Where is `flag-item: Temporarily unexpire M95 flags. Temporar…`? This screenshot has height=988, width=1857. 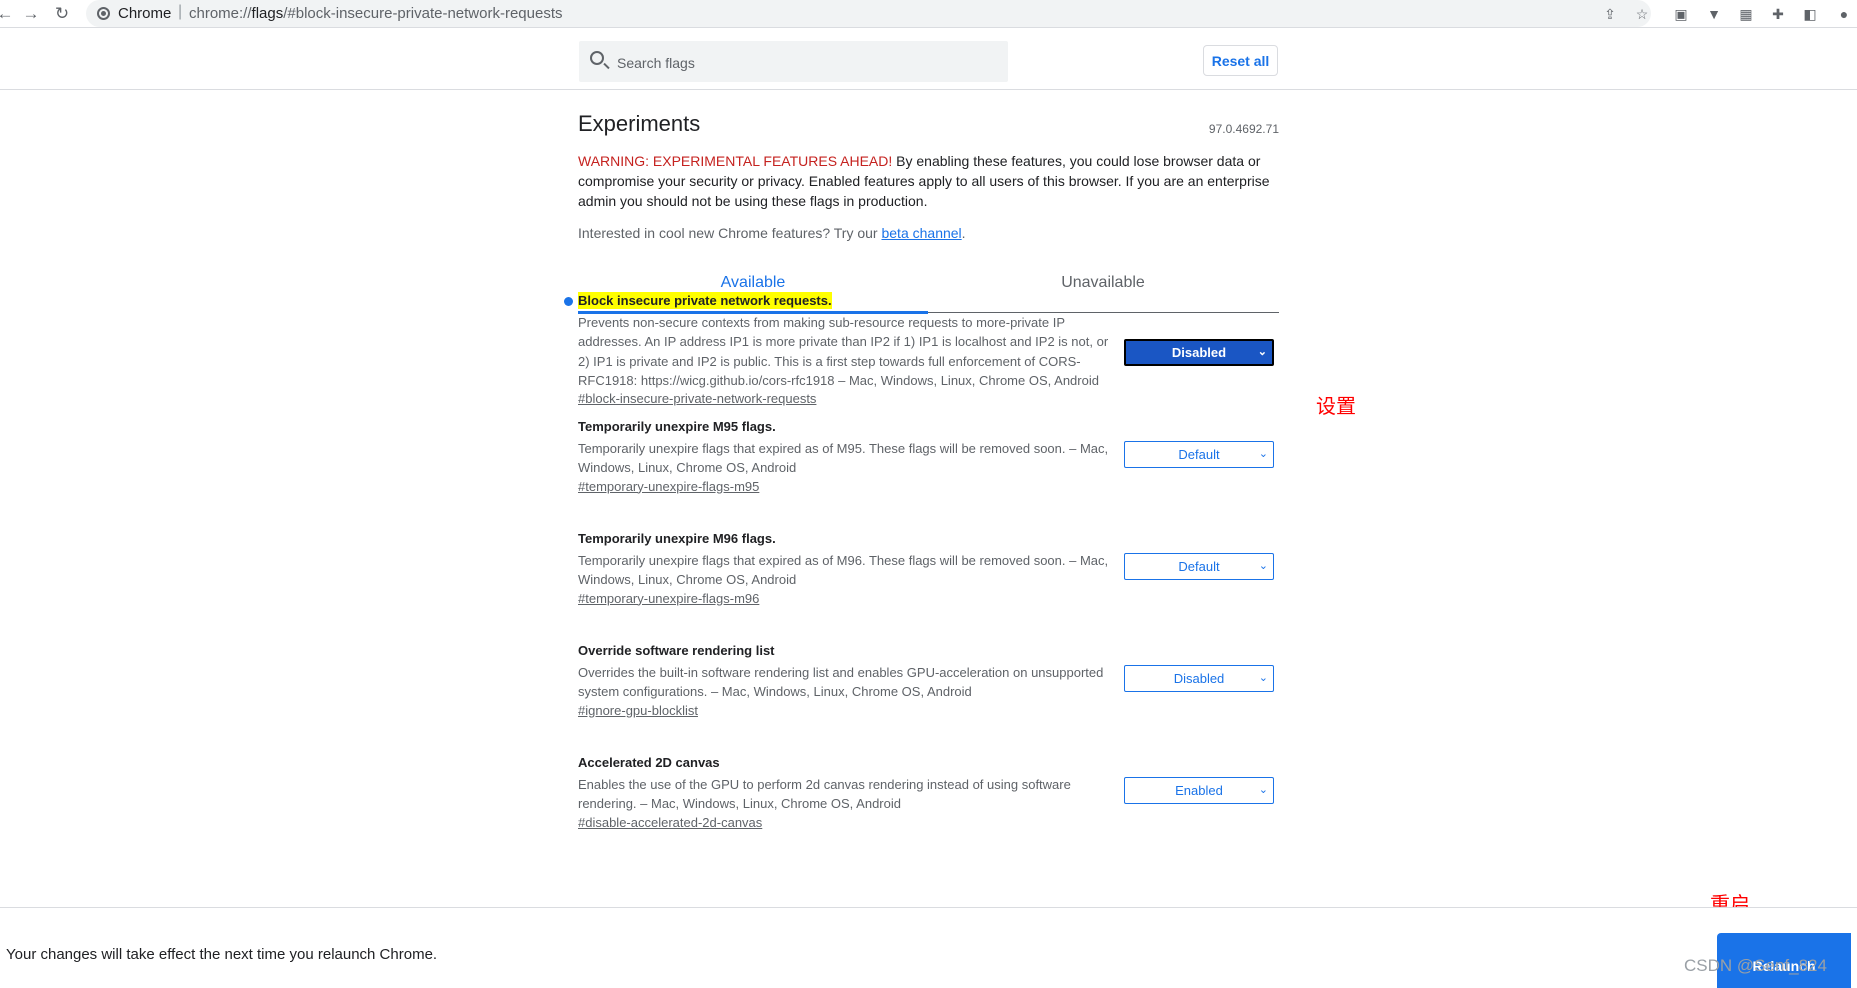 flag-item: Temporarily unexpire M95 flags. Temporar… is located at coordinates (928, 457).